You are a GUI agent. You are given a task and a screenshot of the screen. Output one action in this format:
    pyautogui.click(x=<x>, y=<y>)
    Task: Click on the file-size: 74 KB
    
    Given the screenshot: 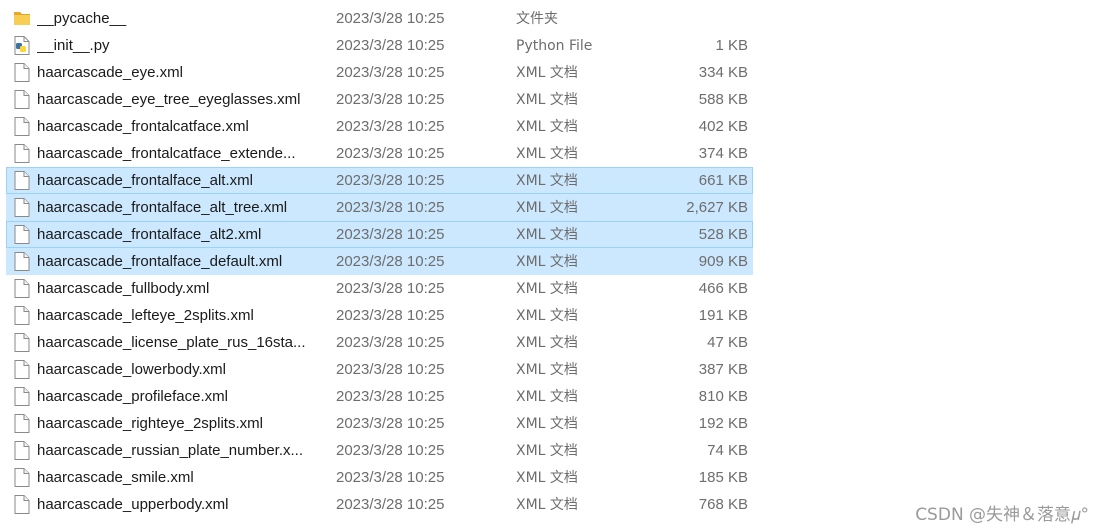 What is the action you would take?
    pyautogui.click(x=727, y=450)
    